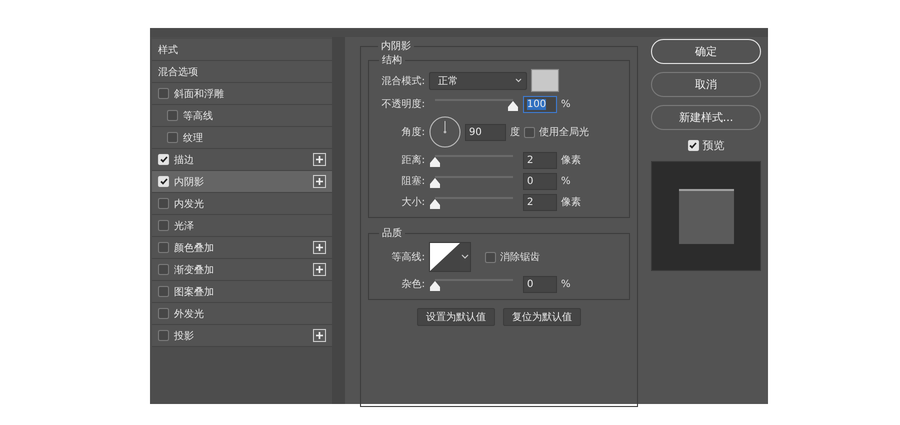 The image size is (900, 425). What do you see at coordinates (392, 60) in the screenshot?
I see `group-title: 结构` at bounding box center [392, 60].